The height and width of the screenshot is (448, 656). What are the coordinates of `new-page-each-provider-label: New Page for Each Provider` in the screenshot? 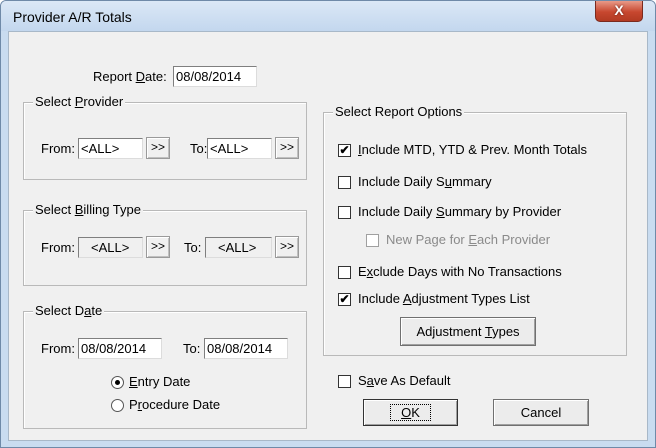 It's located at (468, 239).